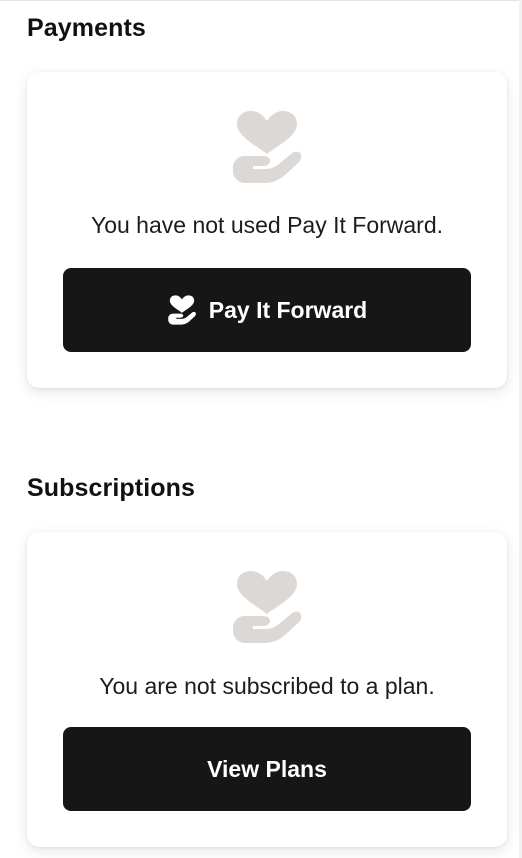 This screenshot has width=522, height=858. What do you see at coordinates (267, 686) in the screenshot?
I see `subscriptions-empty-message: You are not subscribed to a plan.` at bounding box center [267, 686].